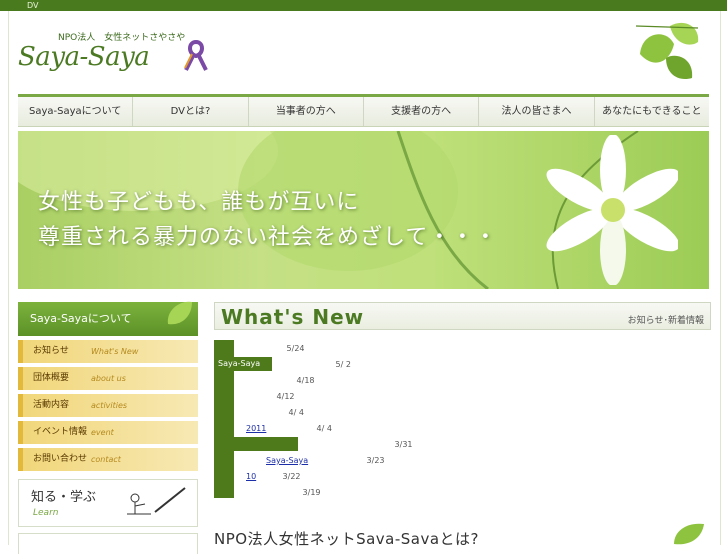  What do you see at coordinates (270, 397) in the screenshot?
I see `news-item: 4/12` at bounding box center [270, 397].